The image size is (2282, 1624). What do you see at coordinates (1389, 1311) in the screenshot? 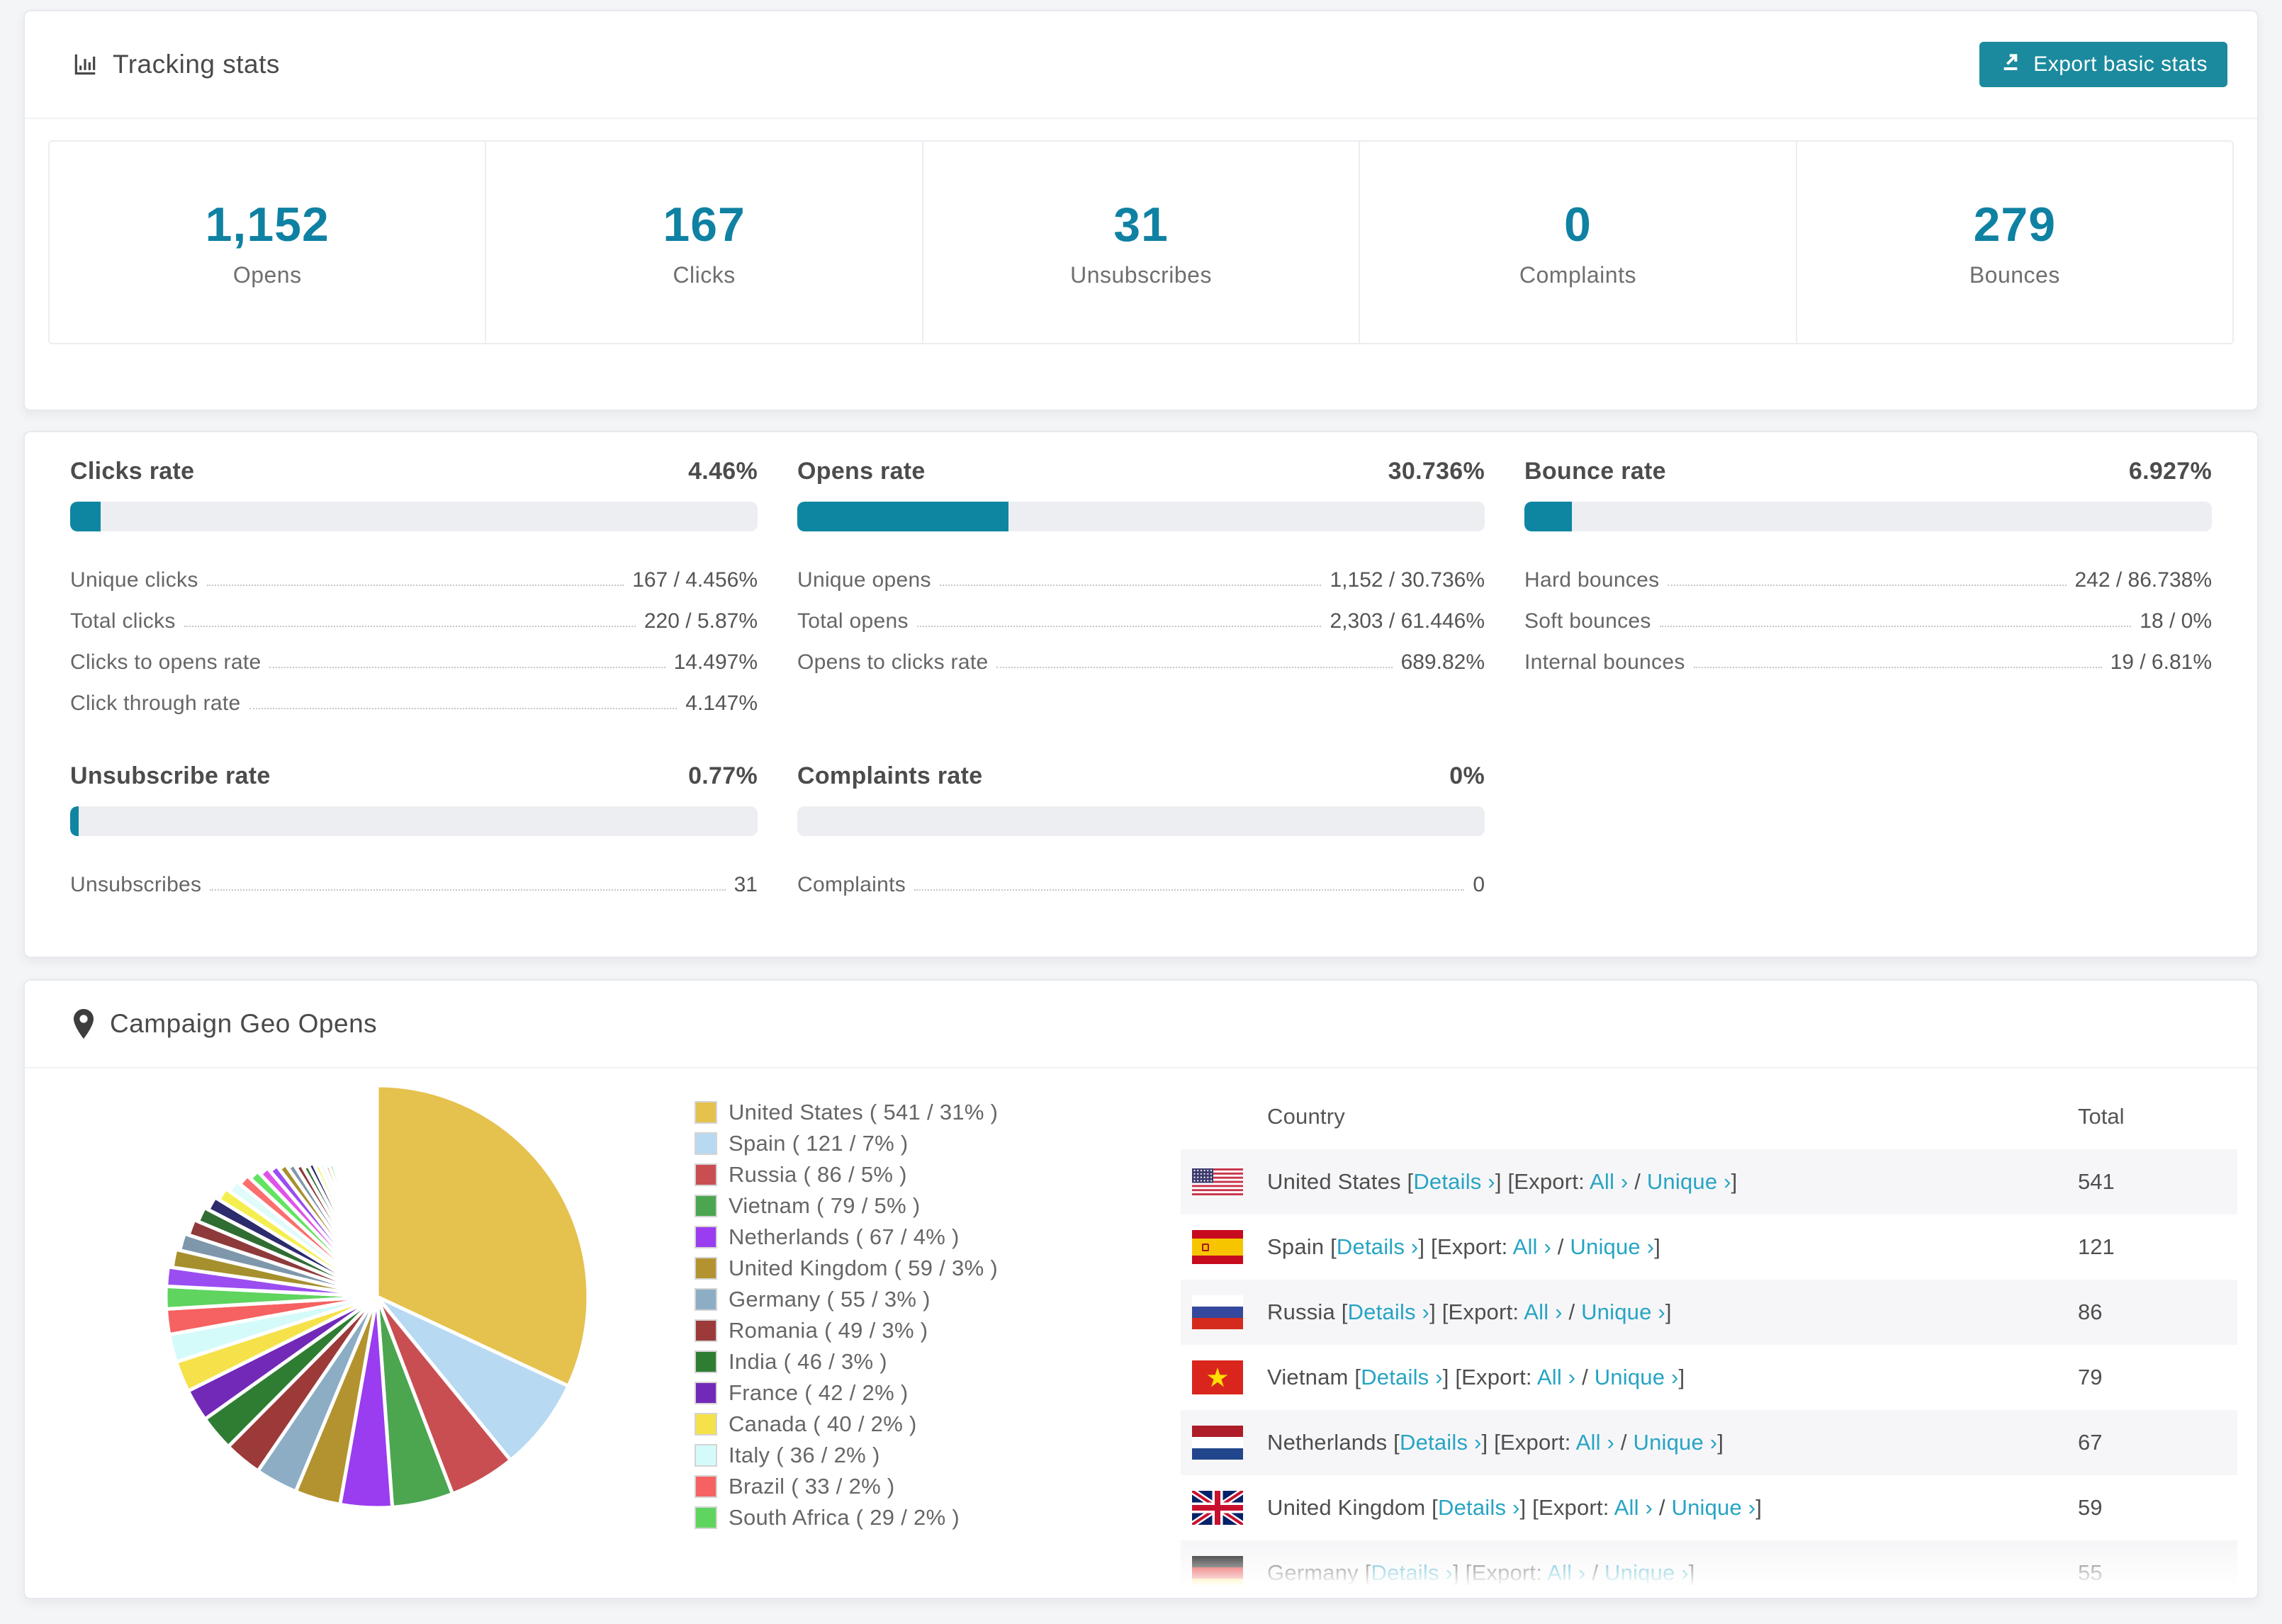
I see `details-link-russia: Details ›` at bounding box center [1389, 1311].